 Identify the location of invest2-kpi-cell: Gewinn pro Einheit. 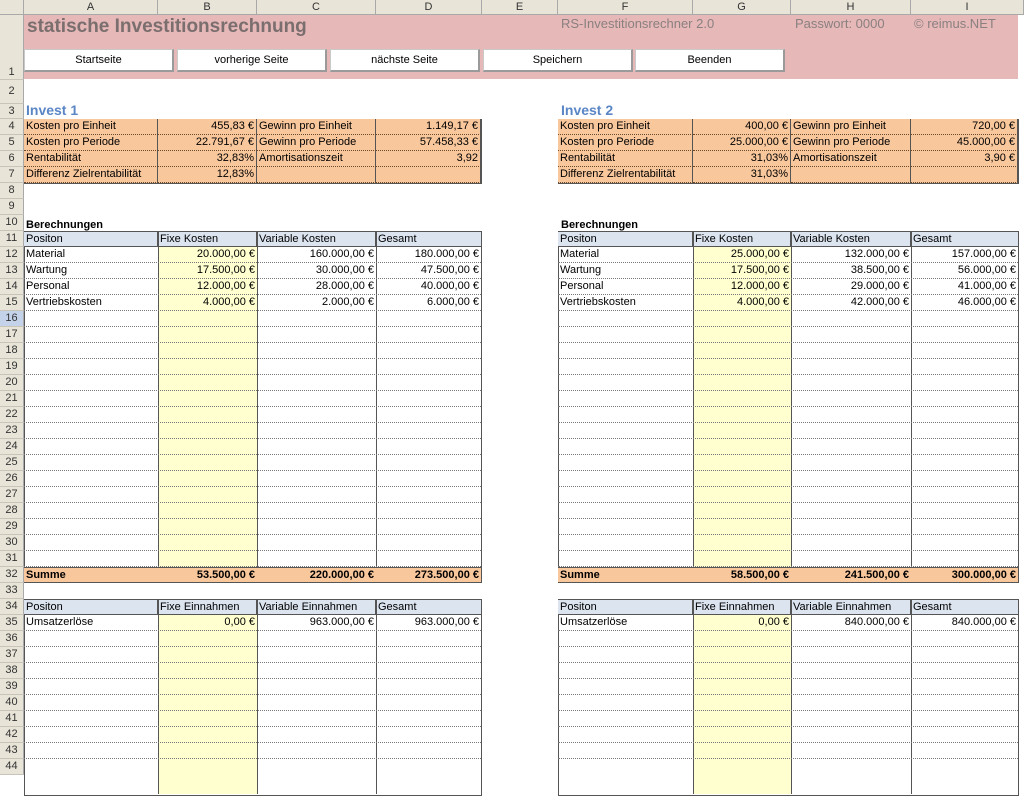
(851, 127).